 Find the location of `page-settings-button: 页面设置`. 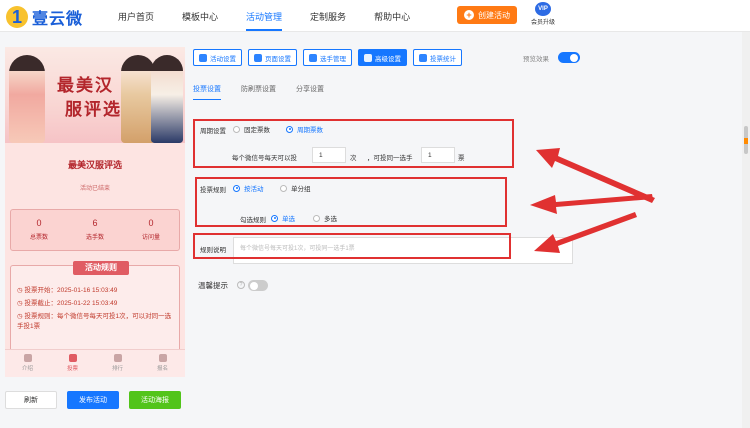

page-settings-button: 页面设置 is located at coordinates (272, 57).